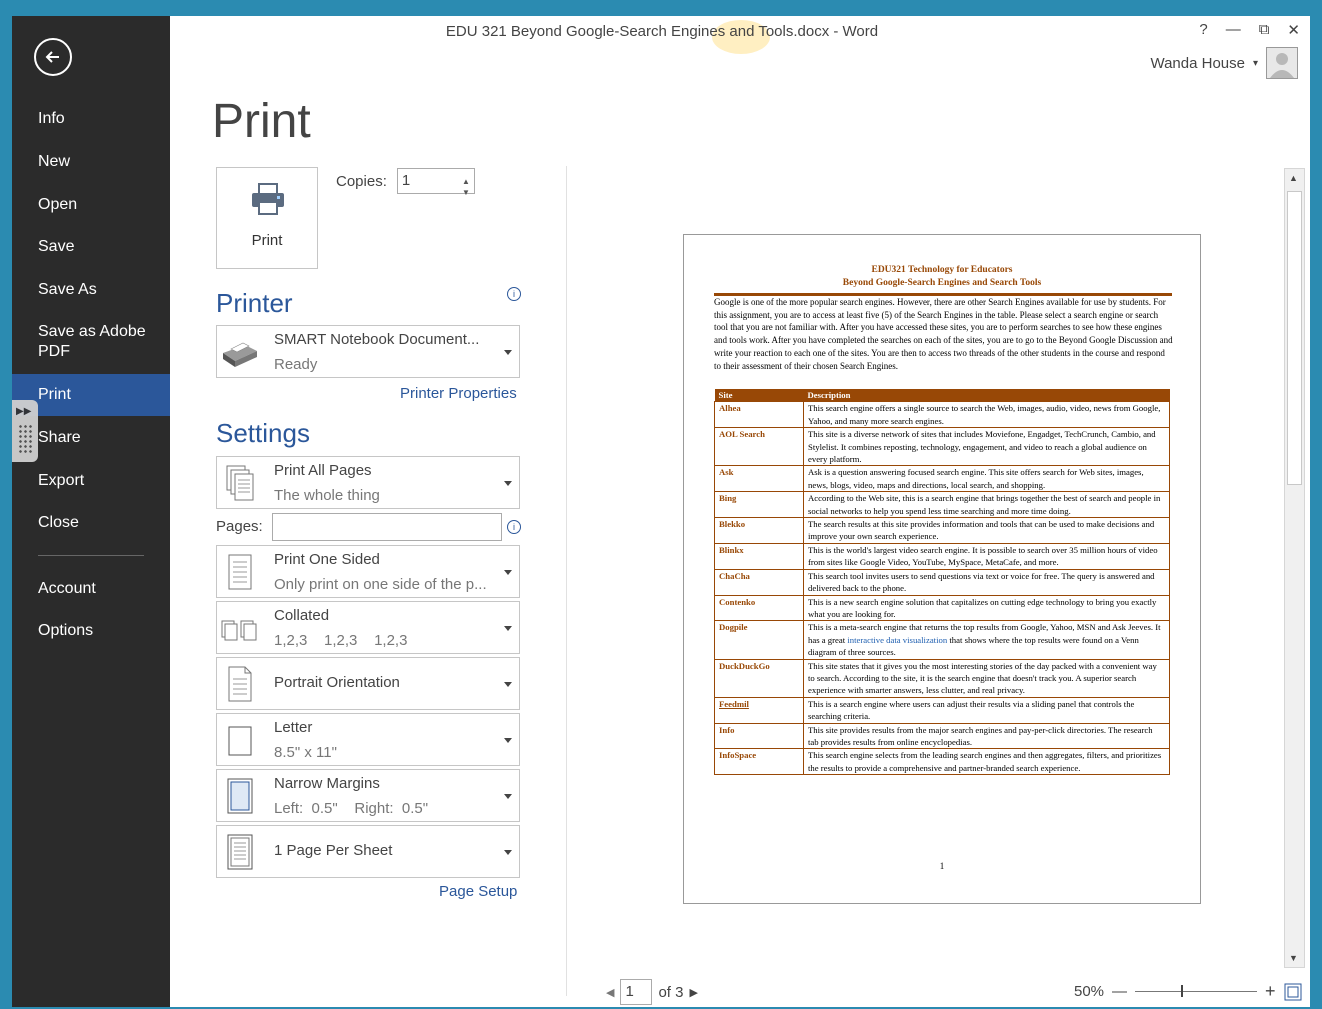  Describe the element at coordinates (1249, 30) in the screenshot. I see `window-controls: ? — ⧉ ✕` at that location.